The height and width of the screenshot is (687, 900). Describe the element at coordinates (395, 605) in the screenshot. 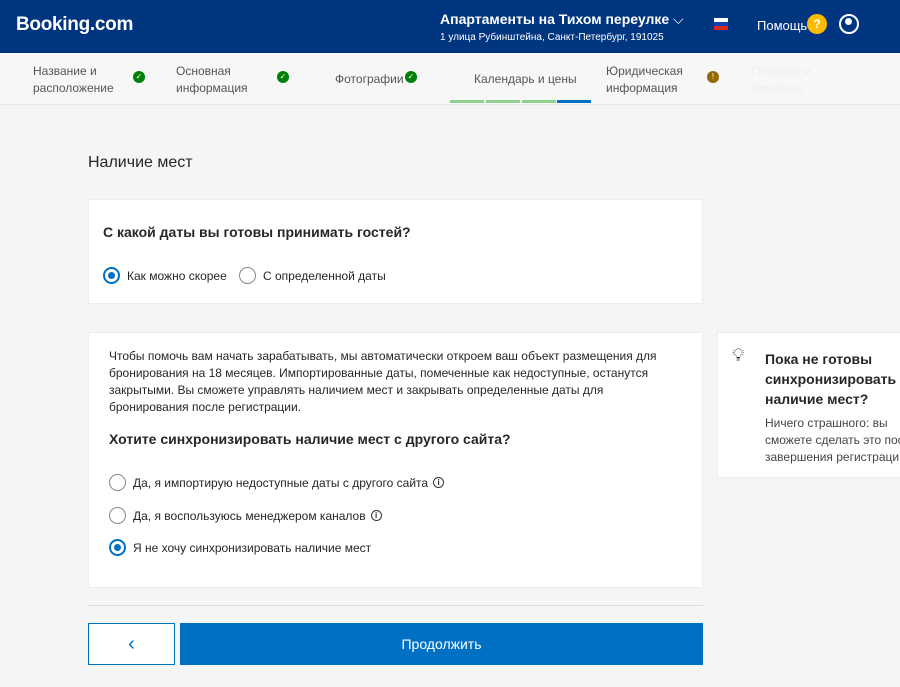

I see `divider` at that location.